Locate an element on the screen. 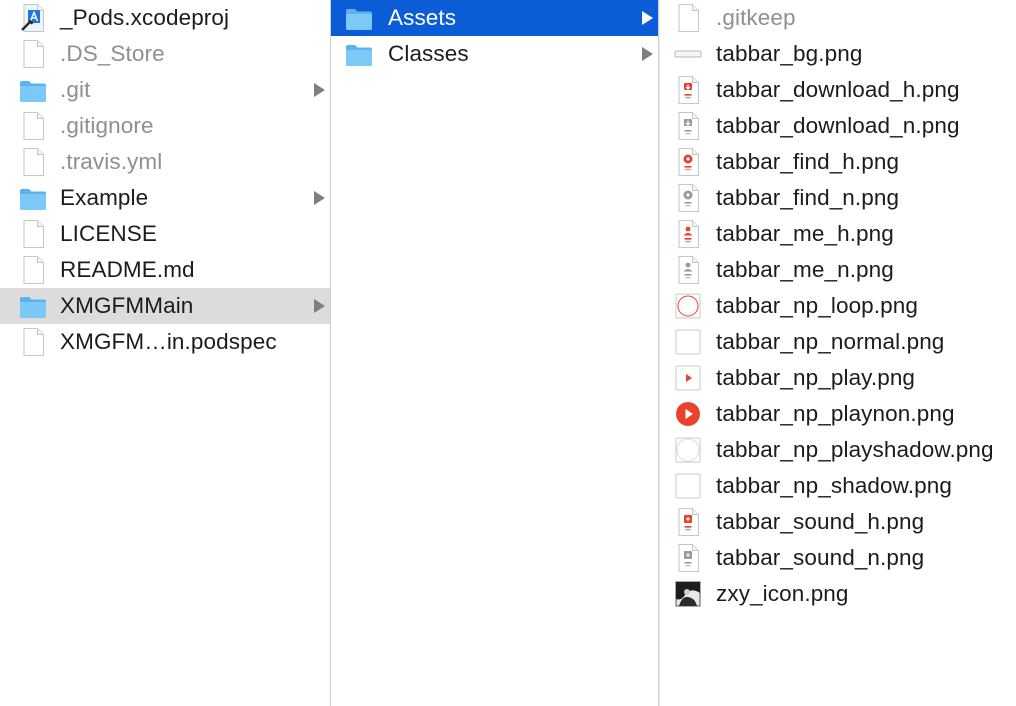 The image size is (1016, 706). item-label: README.md is located at coordinates (127, 269).